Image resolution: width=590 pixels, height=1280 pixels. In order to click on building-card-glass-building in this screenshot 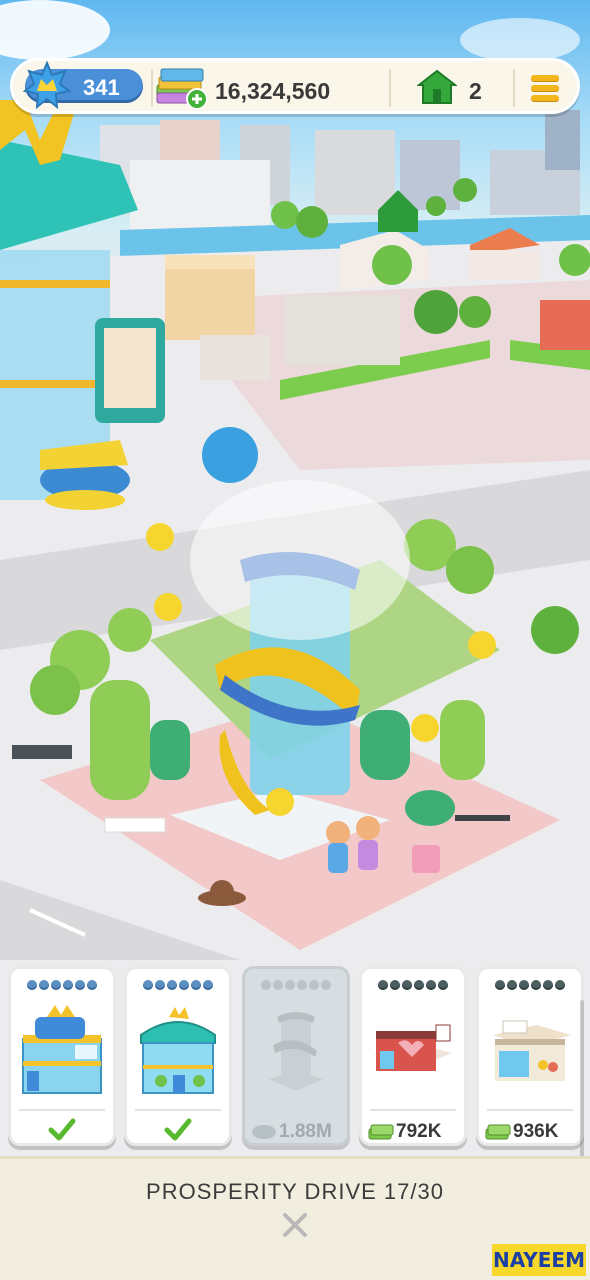, I will do `click(178, 1056)`.